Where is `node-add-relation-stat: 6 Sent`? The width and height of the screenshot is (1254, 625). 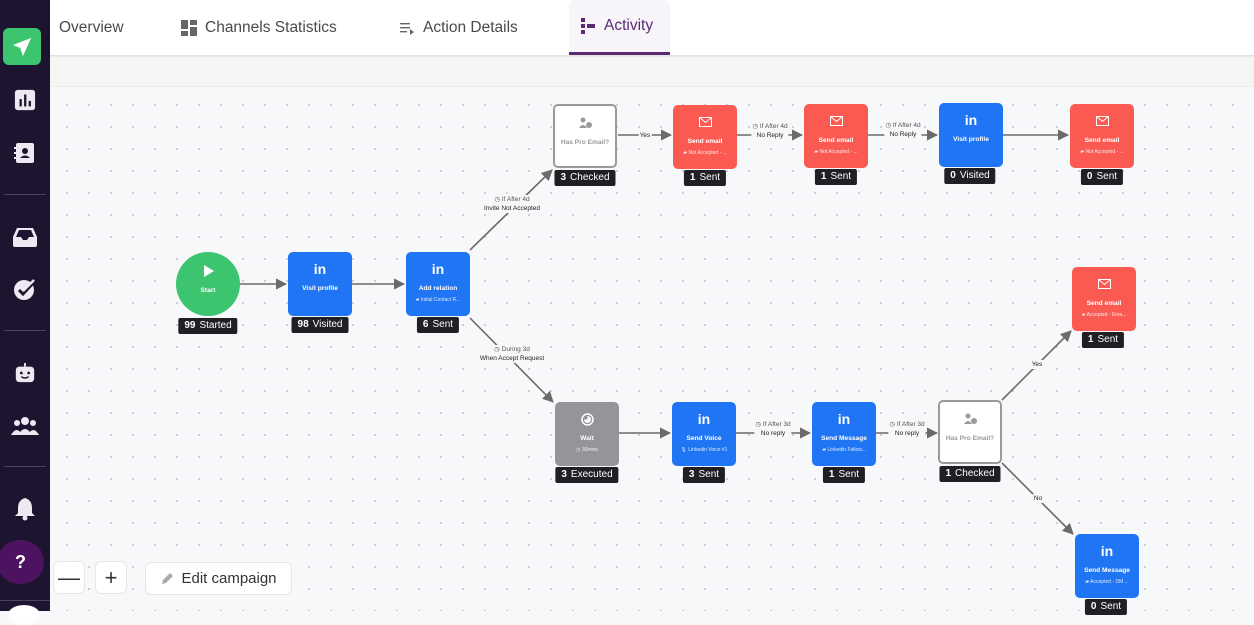 node-add-relation-stat: 6 Sent is located at coordinates (438, 325).